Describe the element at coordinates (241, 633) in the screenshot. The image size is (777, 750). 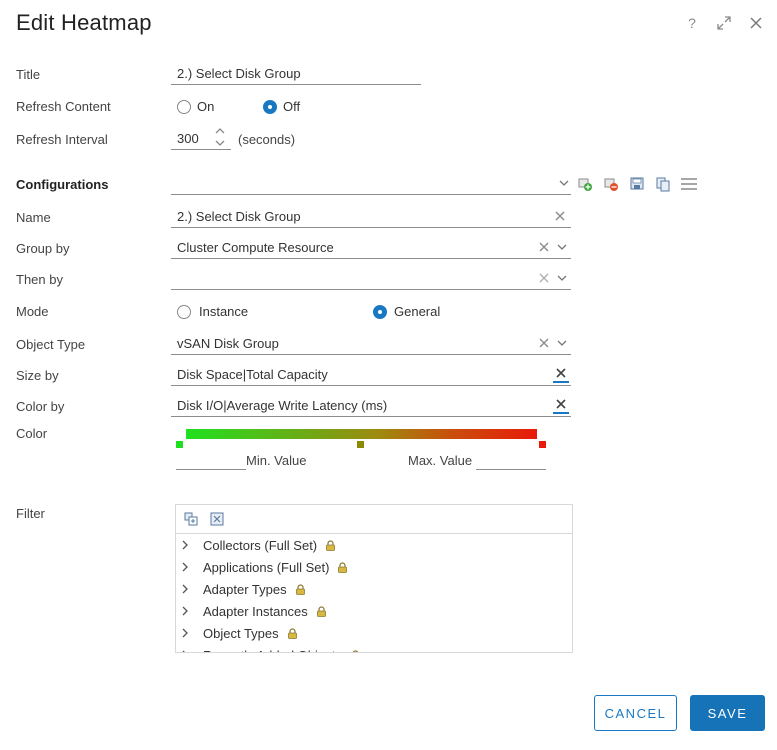
I see `tree-item-label: Object Types` at that location.